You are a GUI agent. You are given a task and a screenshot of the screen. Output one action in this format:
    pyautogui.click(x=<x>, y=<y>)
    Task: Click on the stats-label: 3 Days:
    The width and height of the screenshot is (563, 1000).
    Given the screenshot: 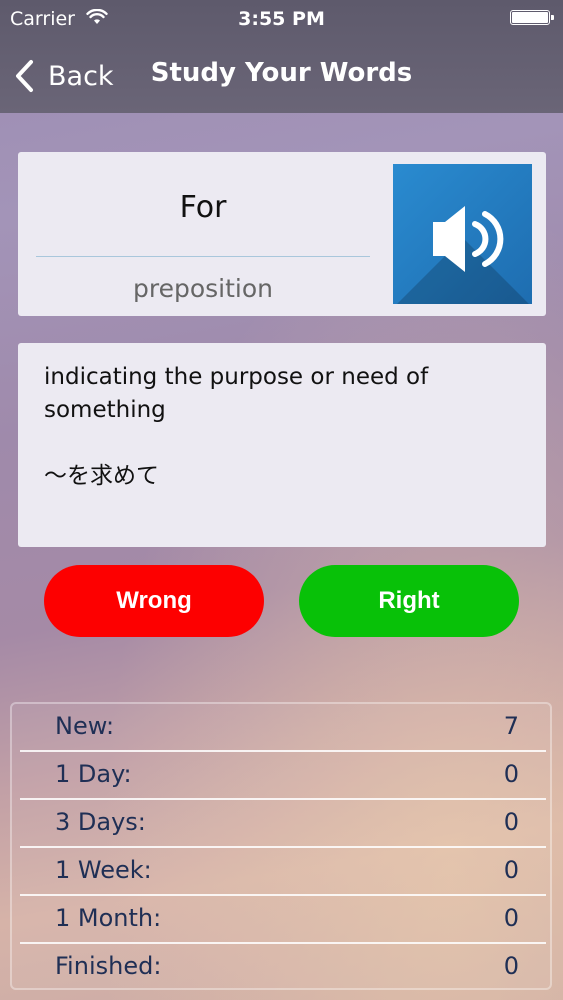 What is the action you would take?
    pyautogui.click(x=100, y=822)
    